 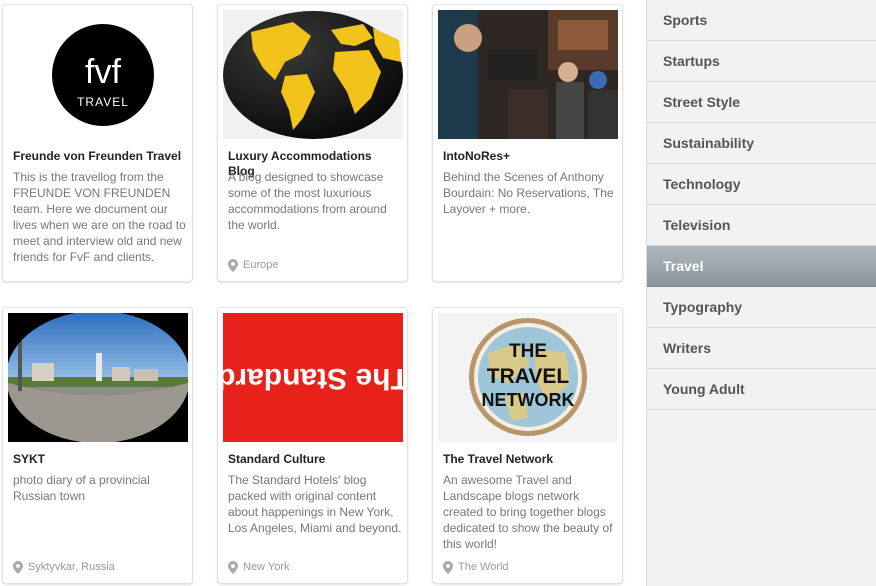 What do you see at coordinates (761, 348) in the screenshot?
I see `category-item-writers: Writers` at bounding box center [761, 348].